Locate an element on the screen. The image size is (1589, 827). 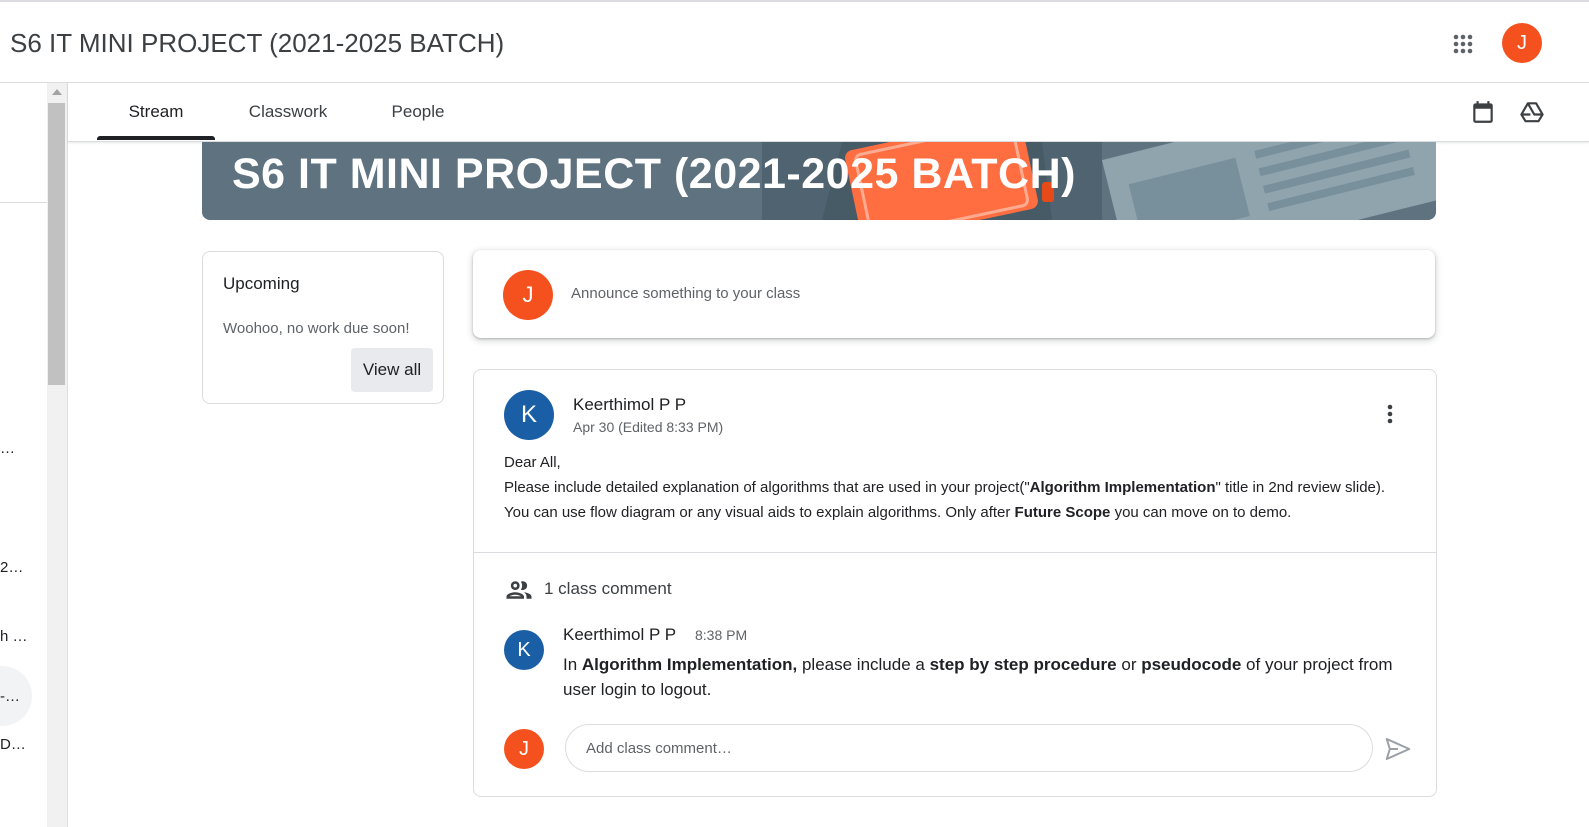
upcoming-status-text: Woohoo, no work due soon! is located at coordinates (316, 328).